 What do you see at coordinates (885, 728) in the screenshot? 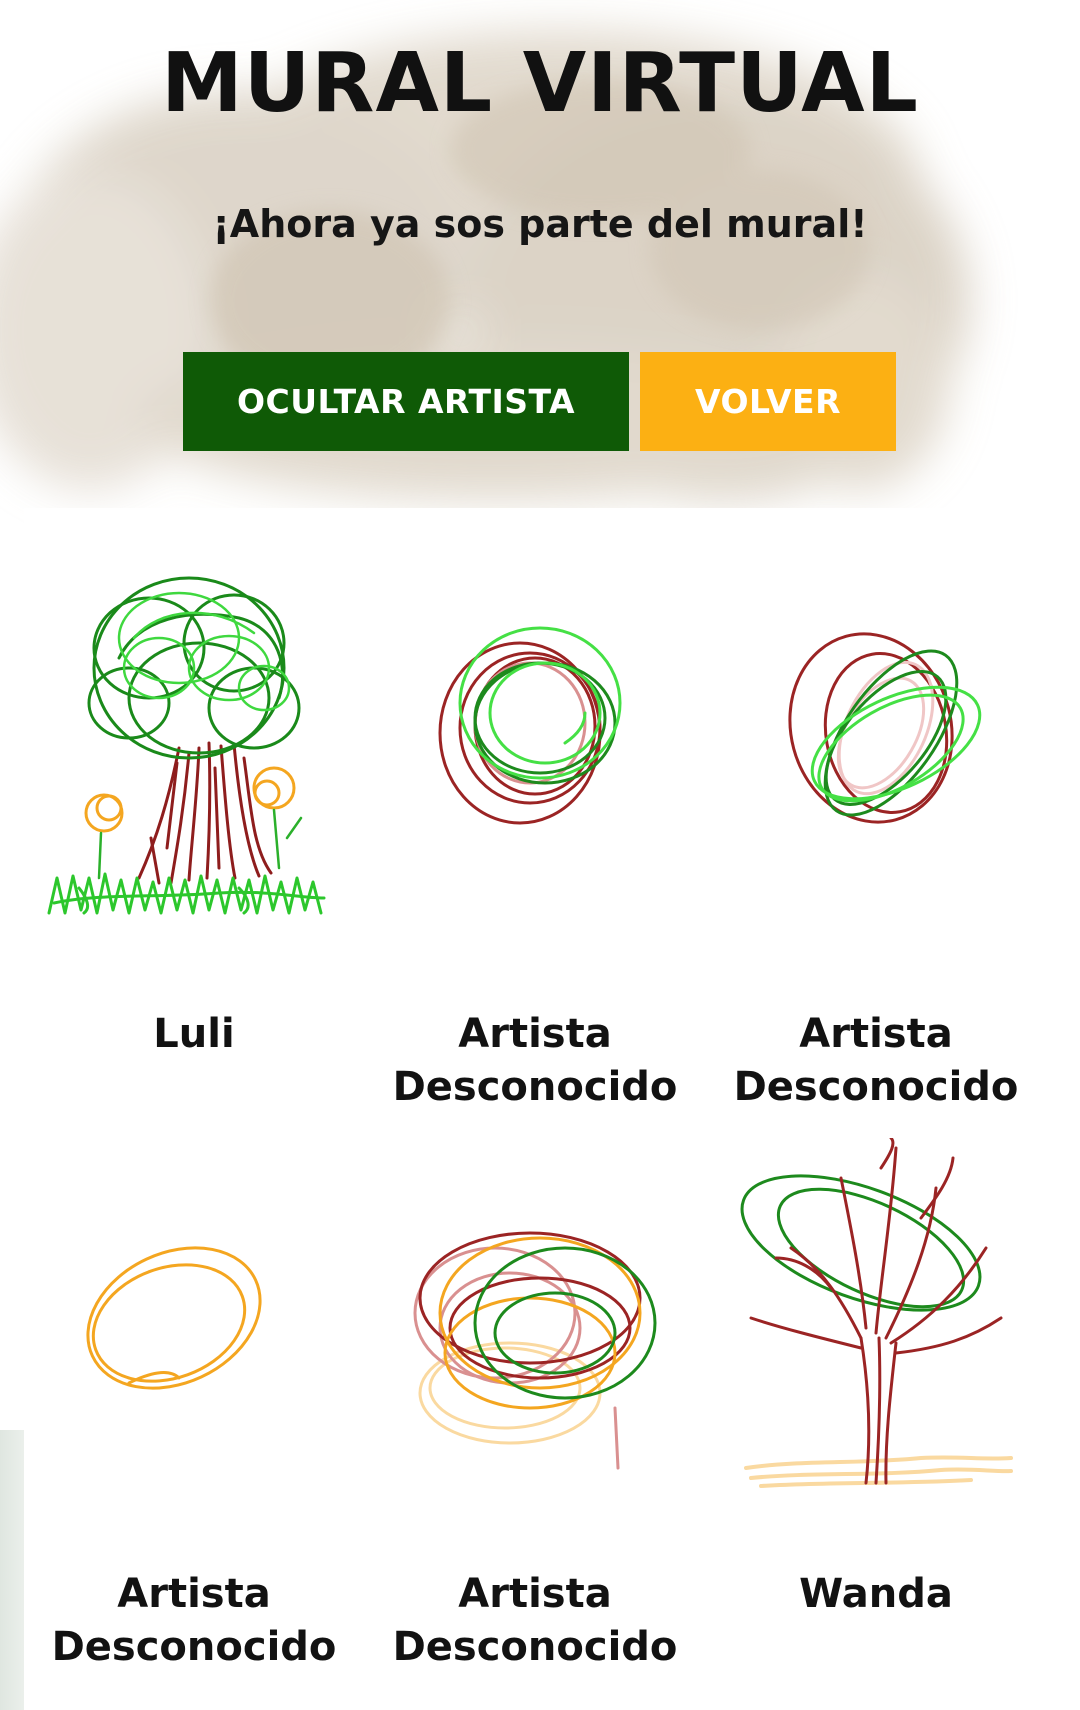
I see `oval-scribble-drawing` at bounding box center [885, 728].